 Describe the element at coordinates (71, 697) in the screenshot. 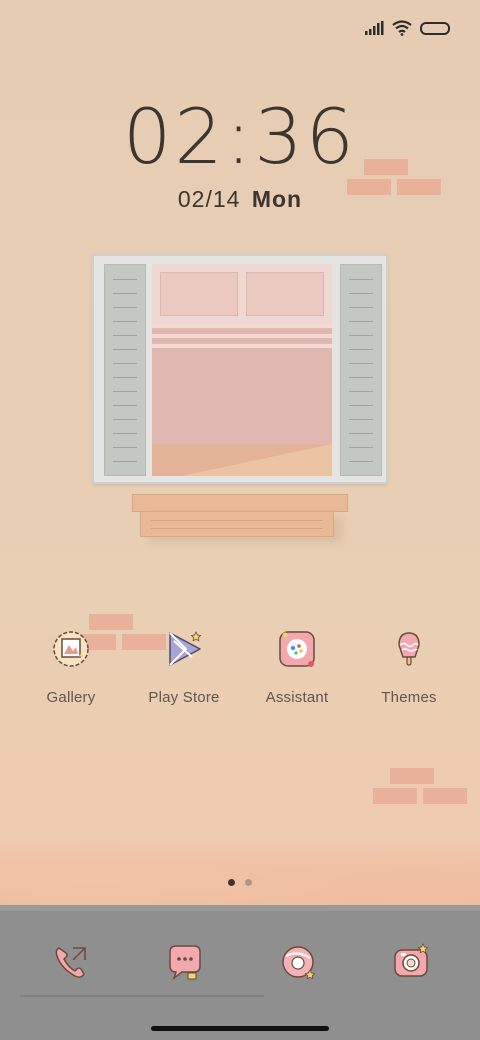

I see `app-label: Gallery` at that location.